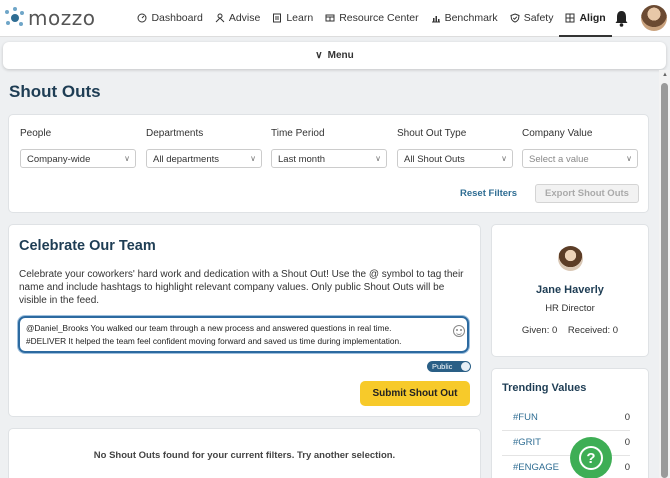 The width and height of the screenshot is (670, 478). What do you see at coordinates (432, 133) in the screenshot?
I see `shout-out-type-label: Shout Out Type` at bounding box center [432, 133].